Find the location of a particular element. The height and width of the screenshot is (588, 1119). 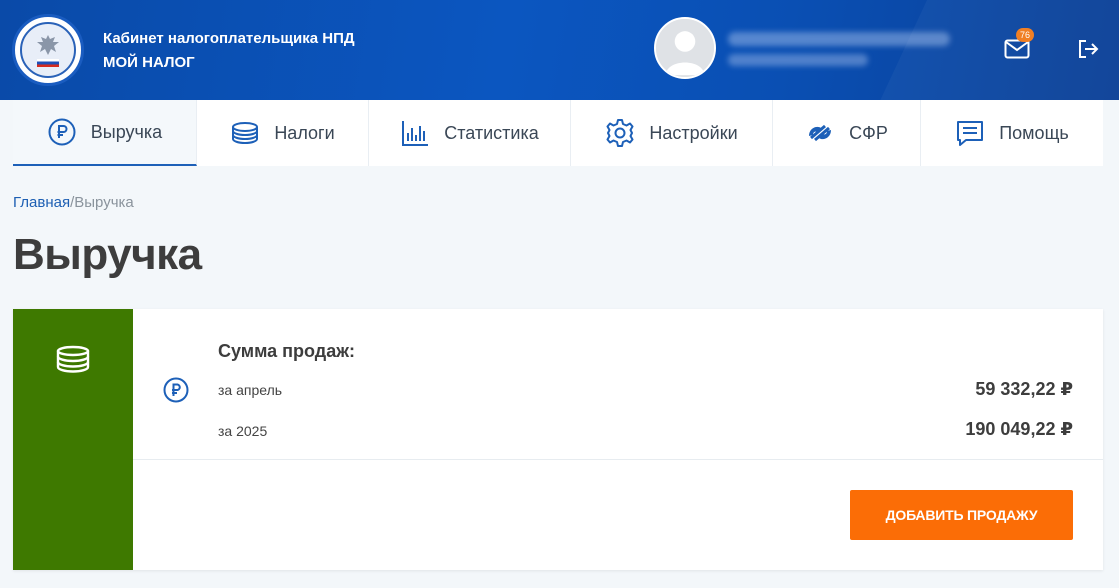

bar-chart-icon is located at coordinates (415, 133).